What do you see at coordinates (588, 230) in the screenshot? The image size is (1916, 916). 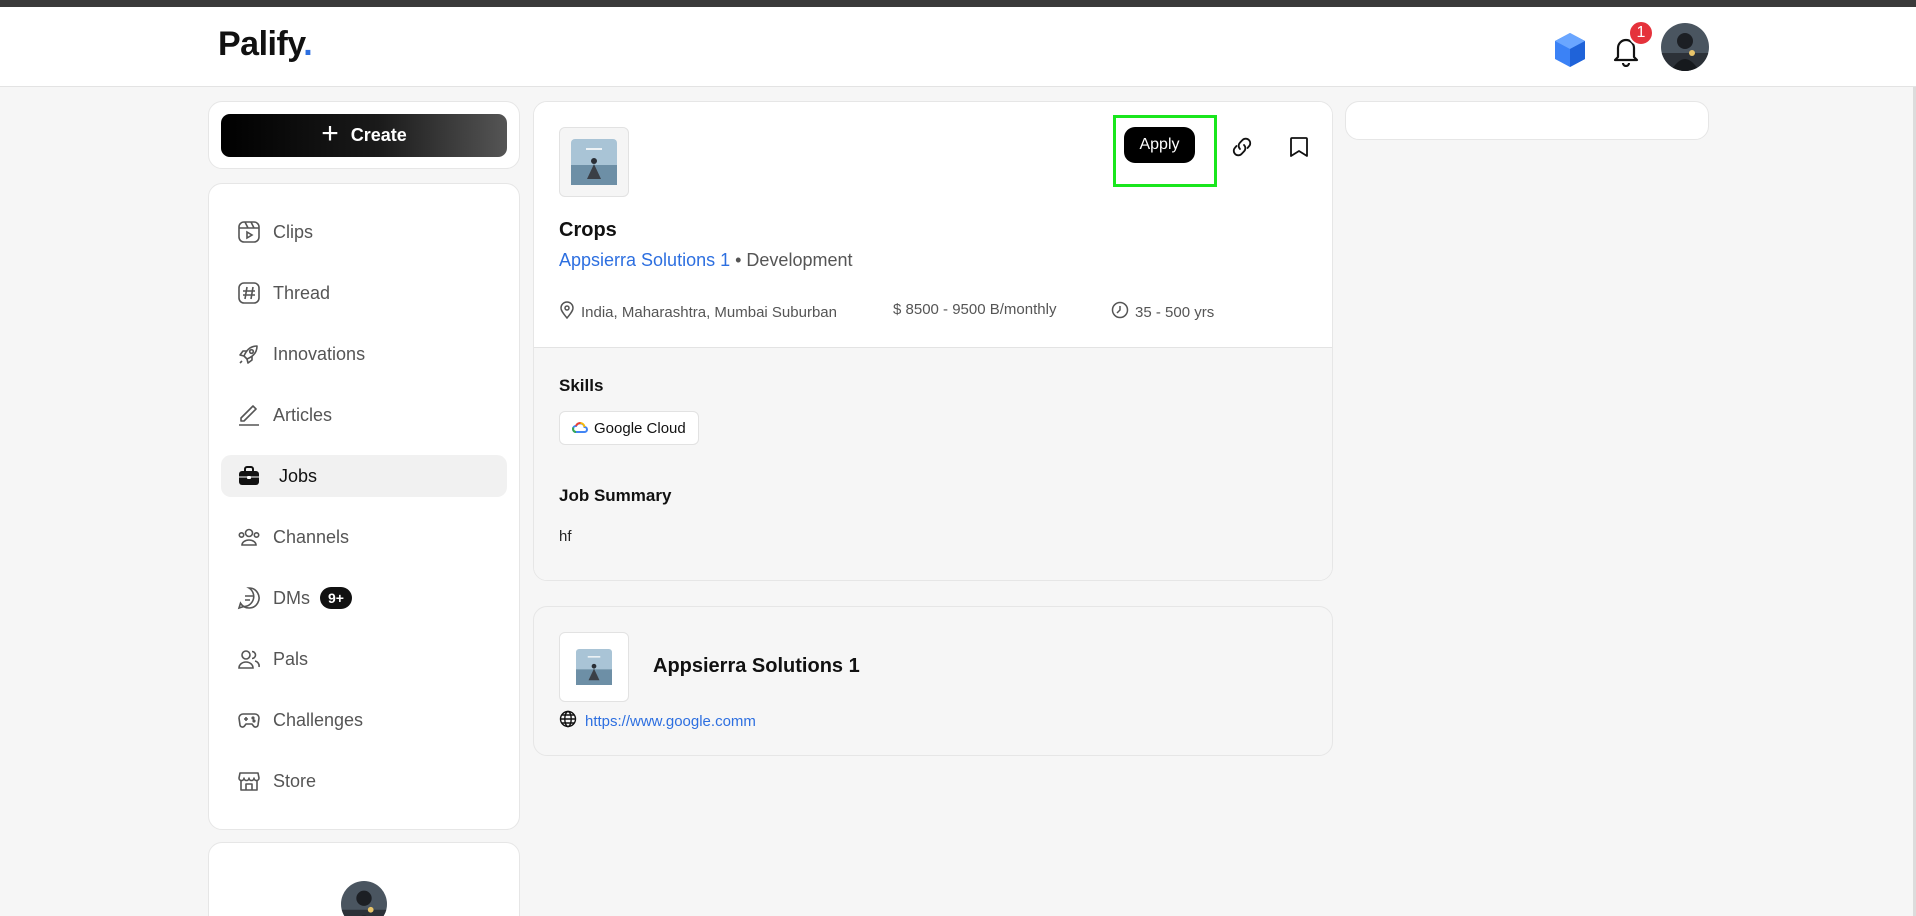 I see `job-title: Crops` at bounding box center [588, 230].